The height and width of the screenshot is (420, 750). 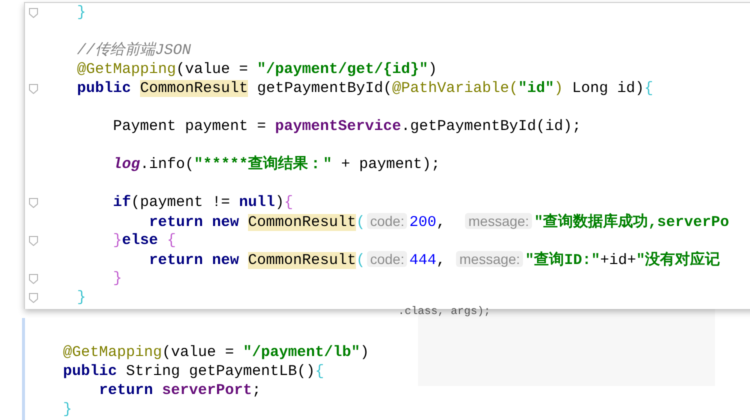 I want to click on code-line: @GetMapping(value = "/payment/lb"), so click(x=216, y=352).